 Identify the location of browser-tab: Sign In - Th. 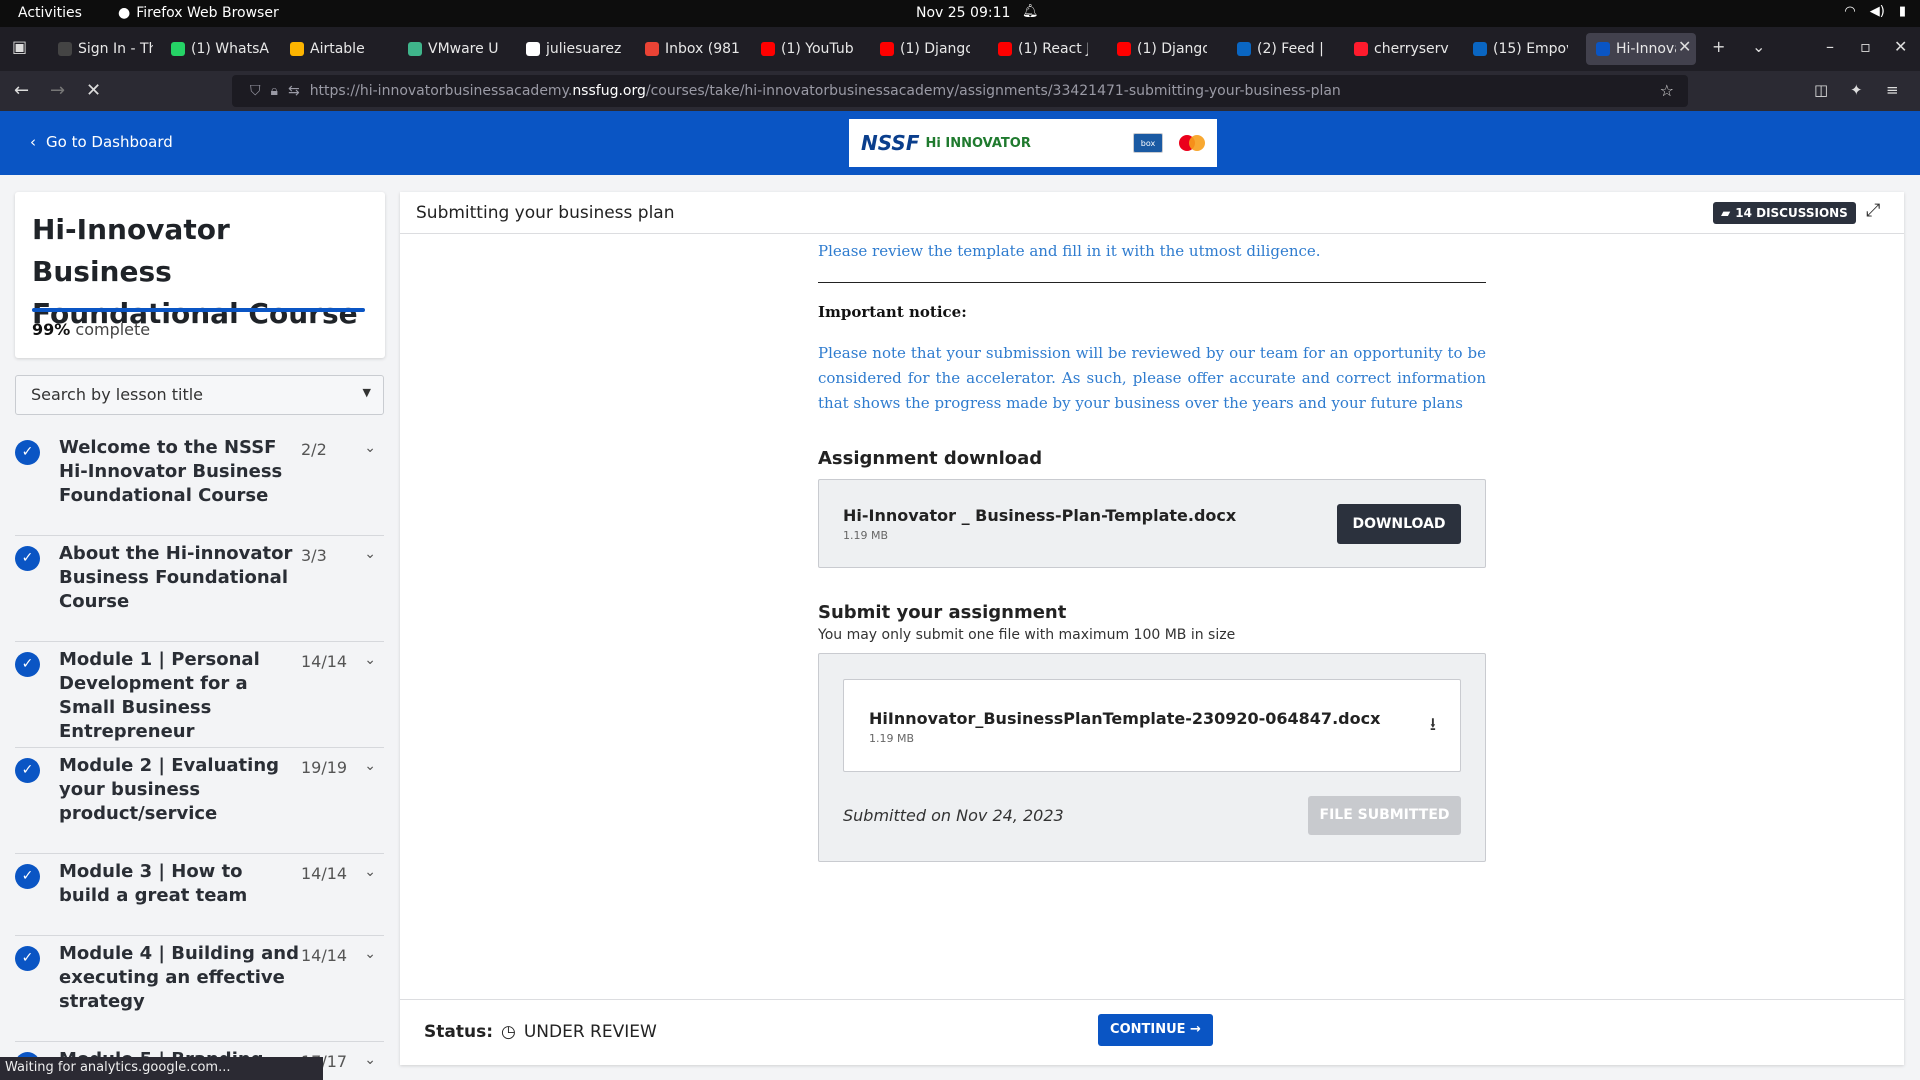
(105, 49).